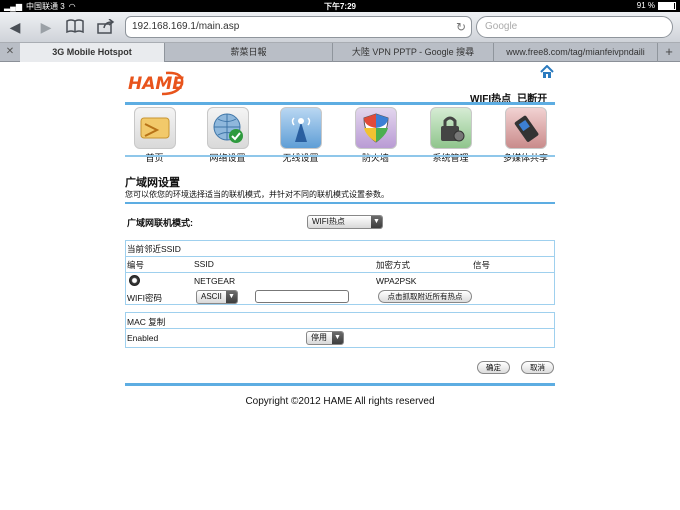  Describe the element at coordinates (393, 265) in the screenshot. I see `header-encryption: 加密方式` at that location.